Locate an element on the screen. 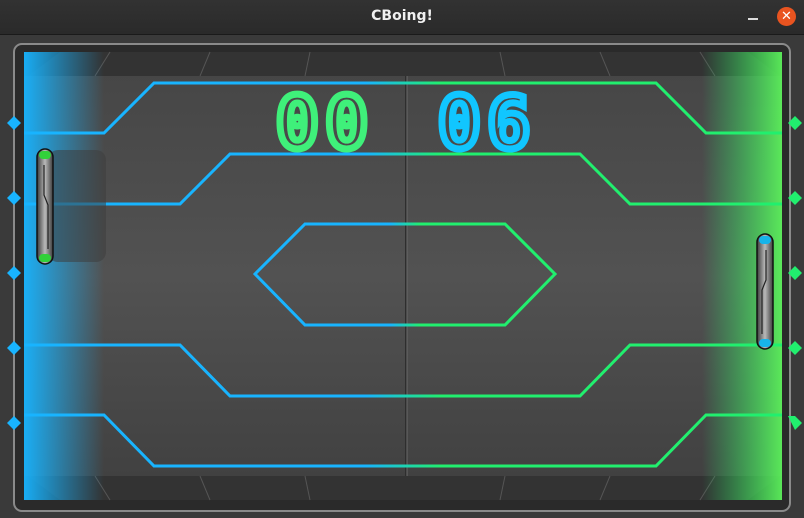 The width and height of the screenshot is (804, 518). window-title: CBoing! is located at coordinates (402, 16).